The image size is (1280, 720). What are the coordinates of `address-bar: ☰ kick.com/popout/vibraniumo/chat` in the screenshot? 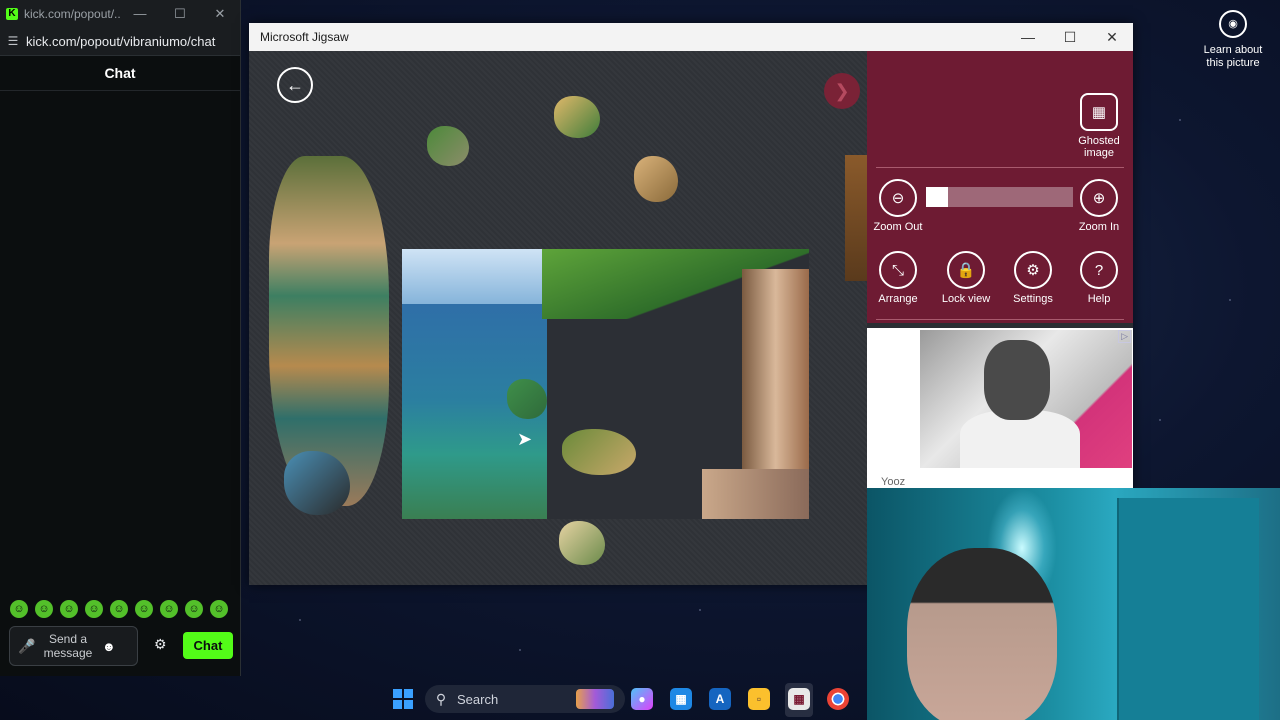 It's located at (120, 41).